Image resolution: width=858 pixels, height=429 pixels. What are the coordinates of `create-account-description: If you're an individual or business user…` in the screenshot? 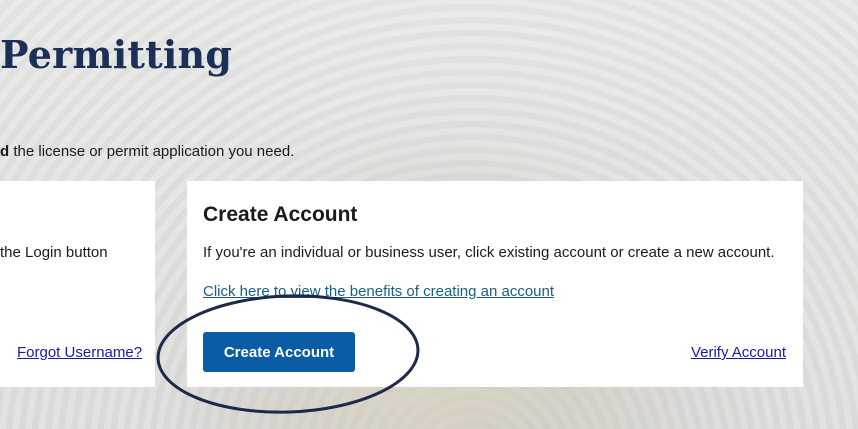 It's located at (489, 252).